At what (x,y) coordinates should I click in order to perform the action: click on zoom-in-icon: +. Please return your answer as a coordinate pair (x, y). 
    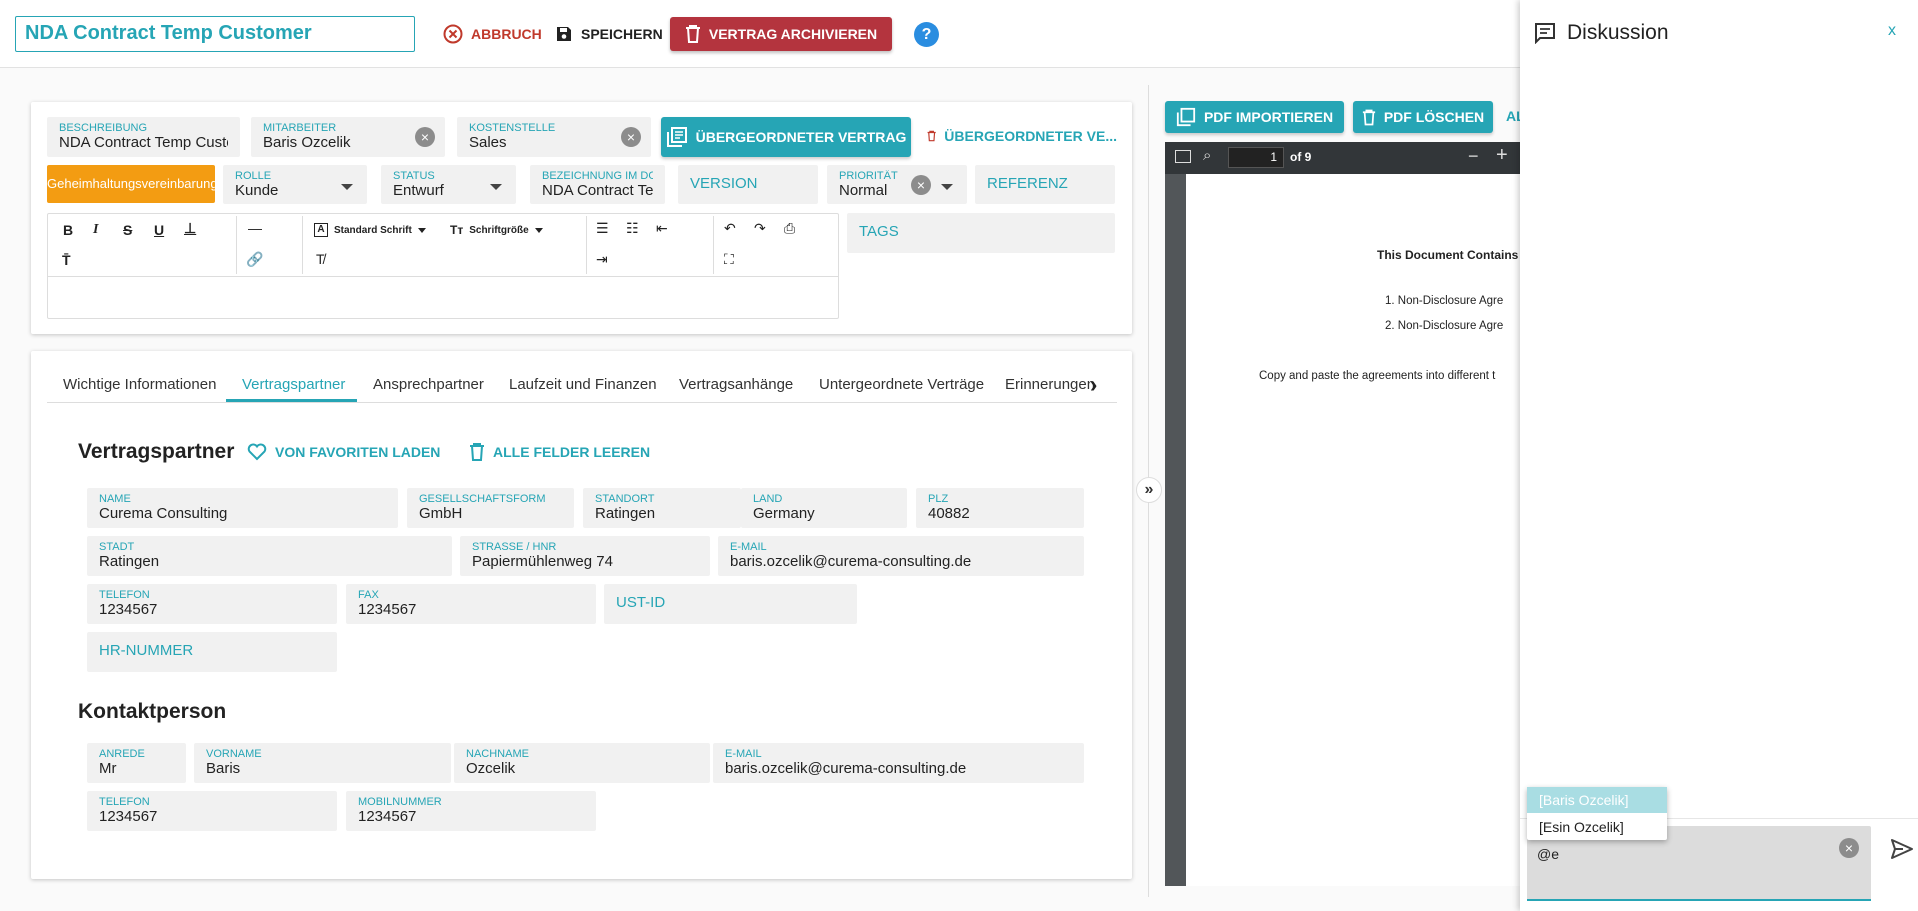
    Looking at the image, I should click on (1502, 155).